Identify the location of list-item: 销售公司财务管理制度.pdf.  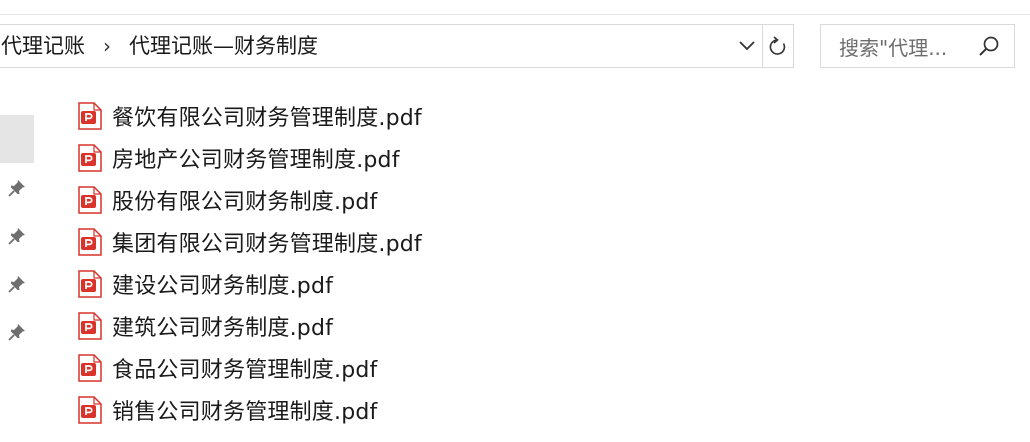
(250, 410).